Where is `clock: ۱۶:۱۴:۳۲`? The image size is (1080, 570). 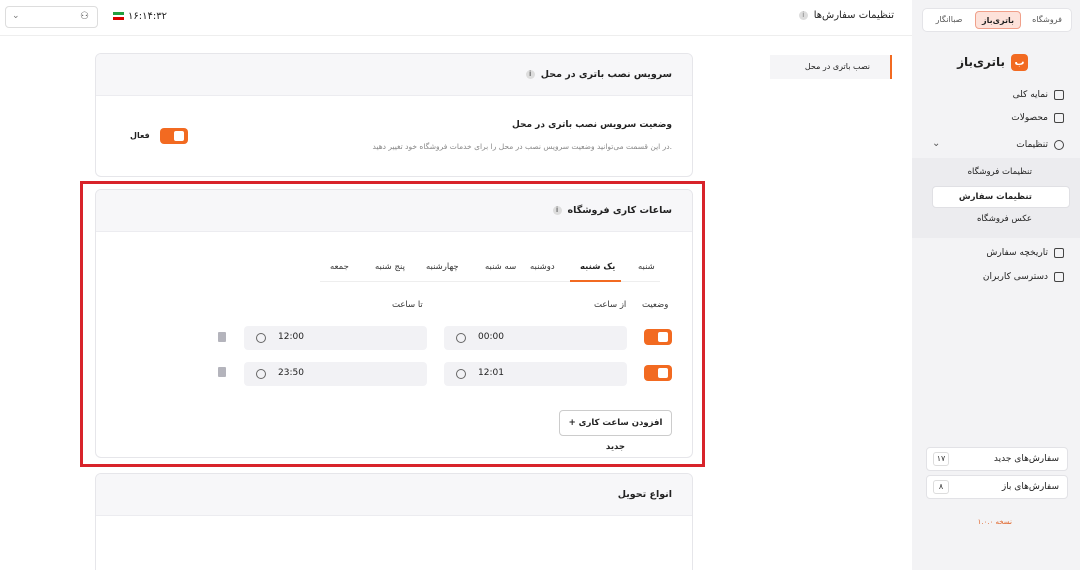
clock: ۱۶:۱۴:۳۲ is located at coordinates (147, 16).